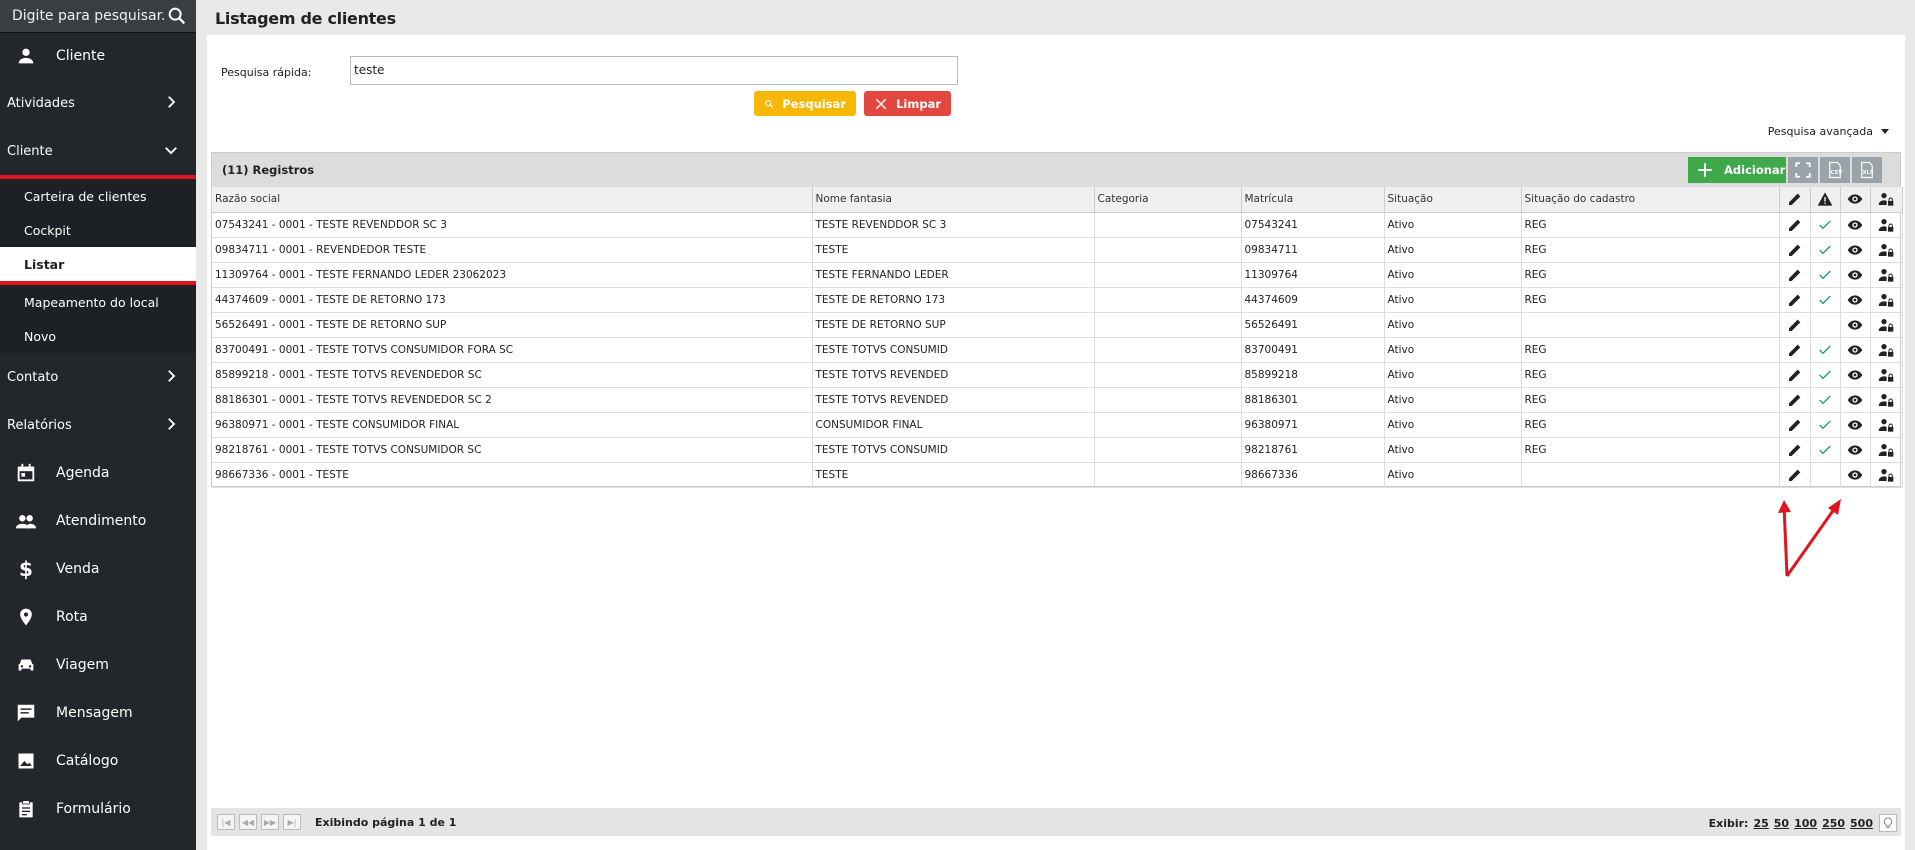  I want to click on sidebar-subitem-mapeamento: Mapeamento do local, so click(98, 302).